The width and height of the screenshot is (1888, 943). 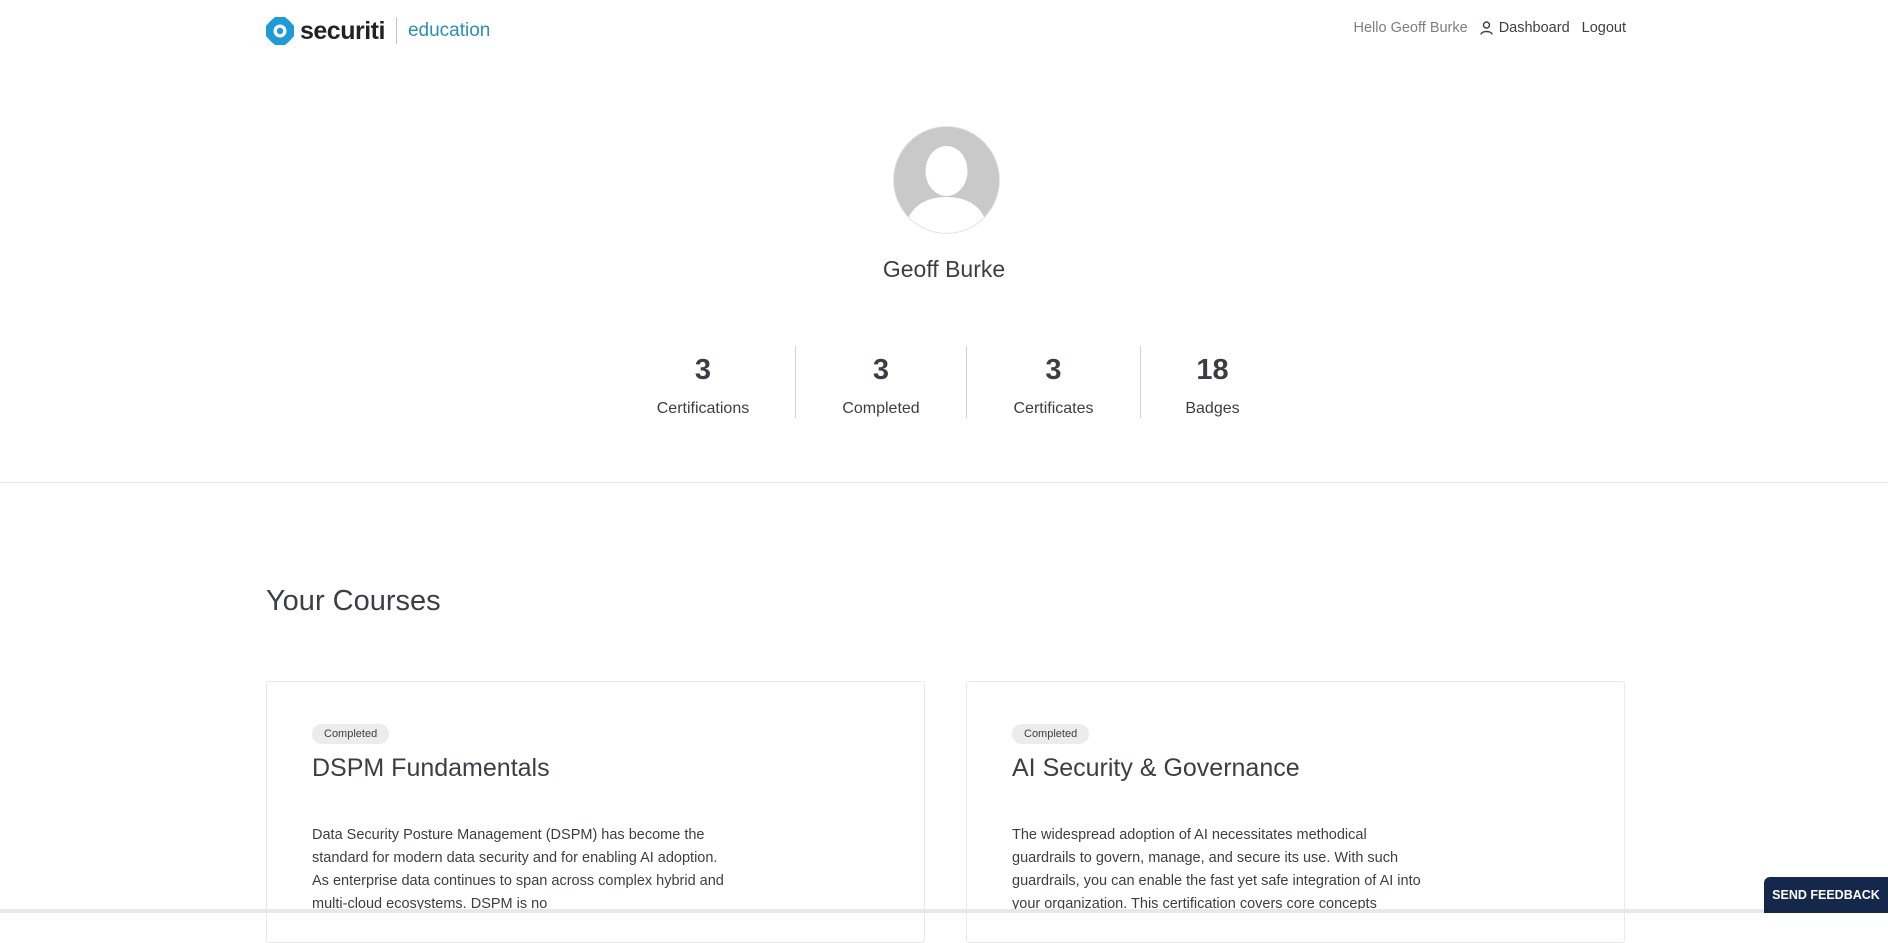 I want to click on stat-value: 18, so click(x=1212, y=370).